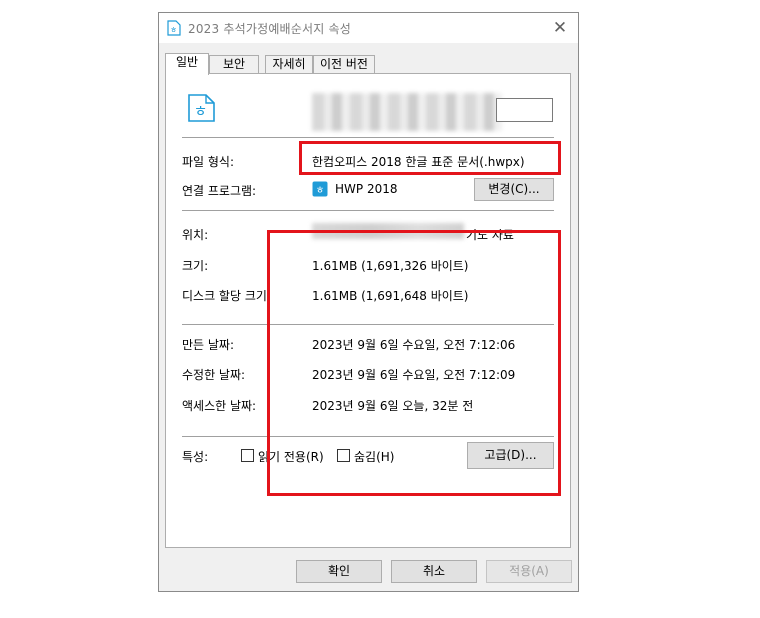 Image resolution: width=760 pixels, height=618 pixels. Describe the element at coordinates (344, 64) in the screenshot. I see `tab-previous-versions: 이전 버전` at that location.